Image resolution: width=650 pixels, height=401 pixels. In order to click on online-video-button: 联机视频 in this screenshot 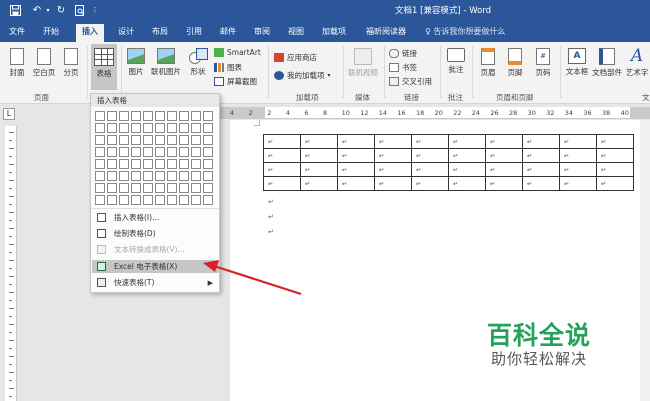, I will do `click(363, 63)`.